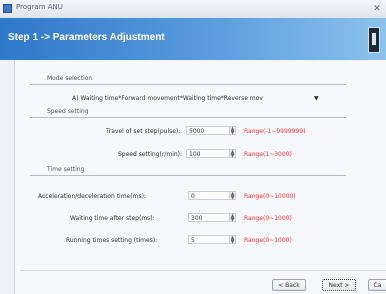 This screenshot has height=294, width=386. What do you see at coordinates (193, 9) in the screenshot?
I see `window-titlebar: Program ANU ✕` at bounding box center [193, 9].